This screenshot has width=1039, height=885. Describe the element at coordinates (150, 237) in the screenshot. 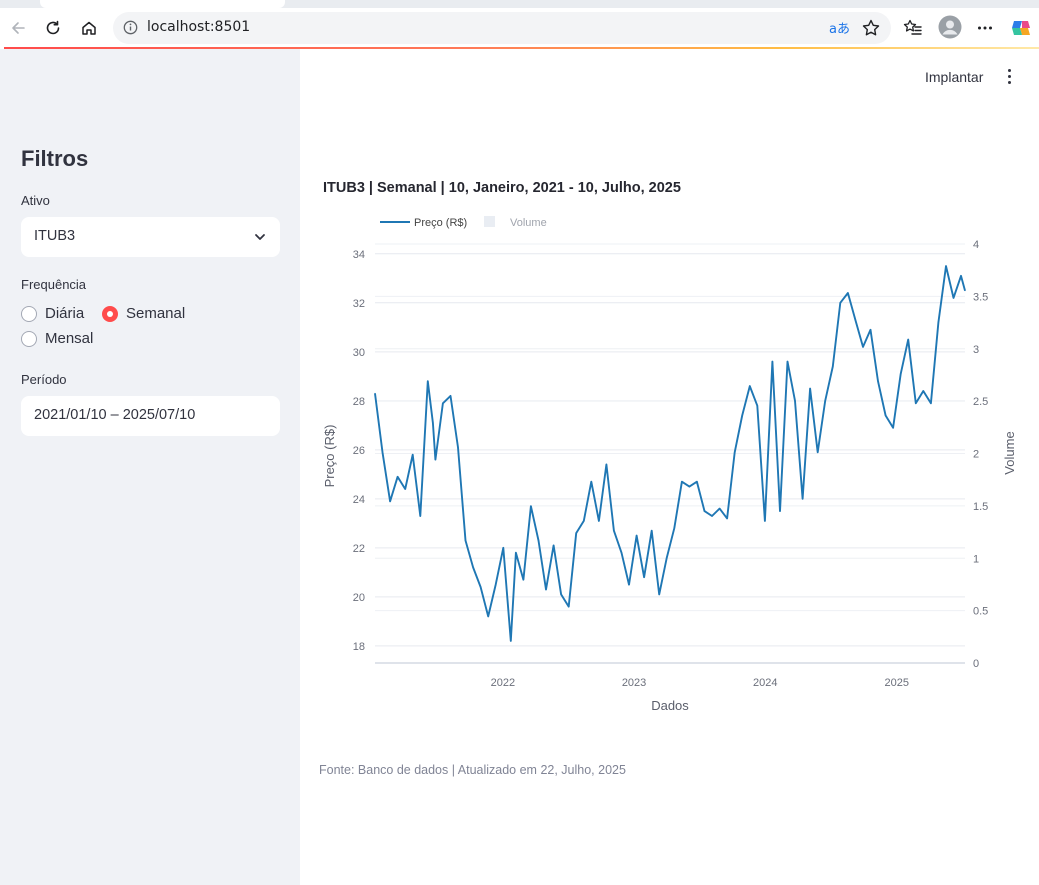

I see `ativo-select: ITUB3` at that location.